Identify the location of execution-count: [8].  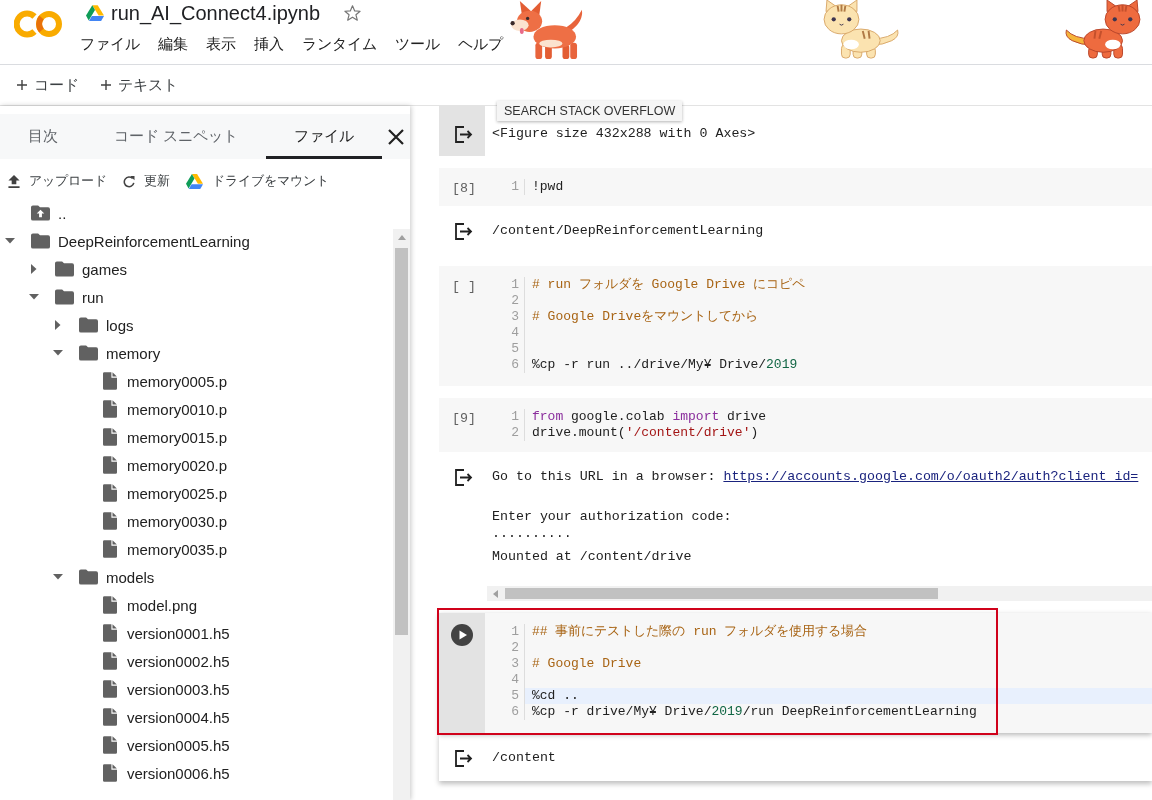
(464, 188).